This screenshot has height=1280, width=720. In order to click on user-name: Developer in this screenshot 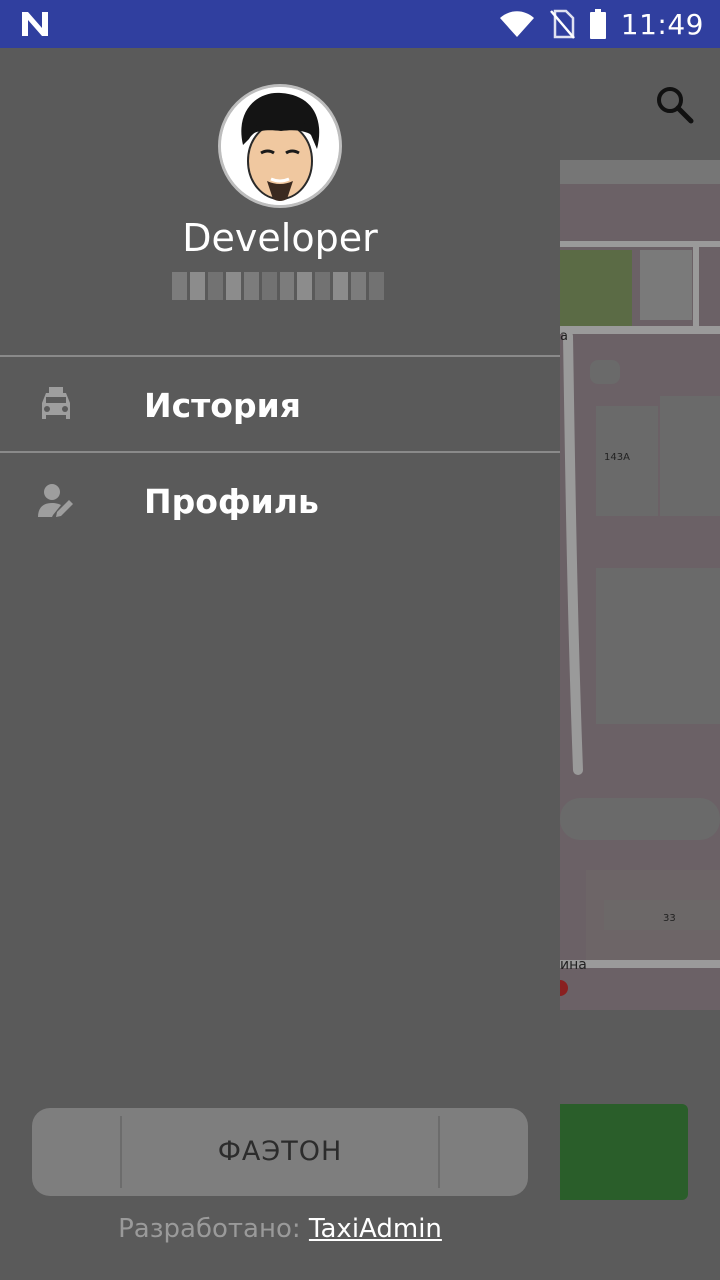, I will do `click(280, 238)`.